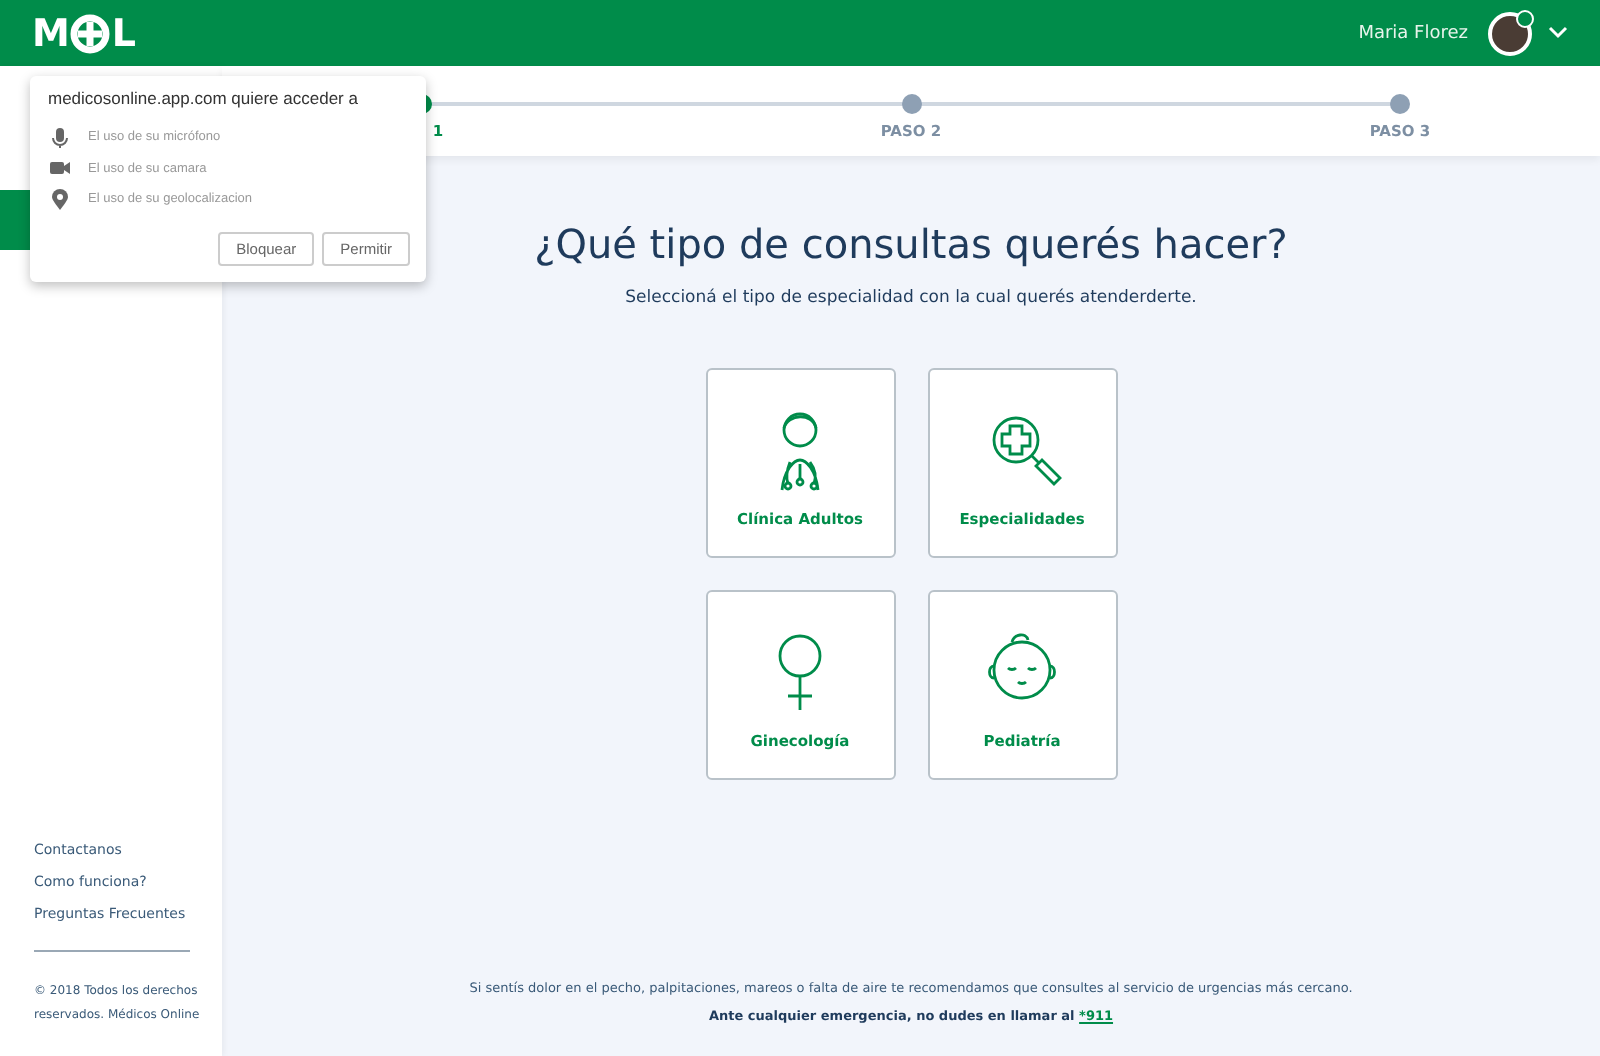 The image size is (1600, 1056). I want to click on microphone-icon, so click(60, 137).